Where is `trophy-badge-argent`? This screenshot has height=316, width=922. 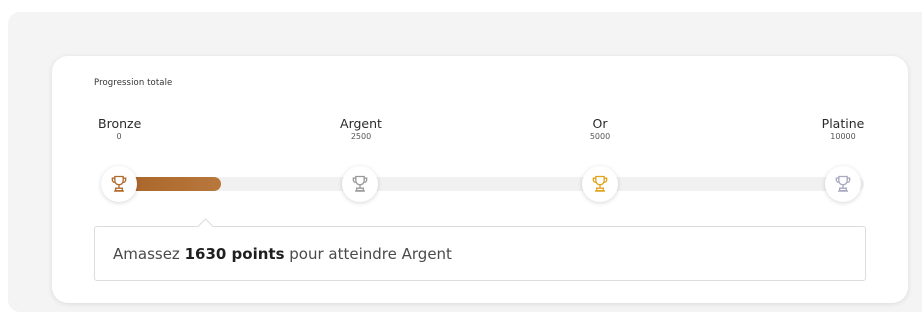
trophy-badge-argent is located at coordinates (360, 184).